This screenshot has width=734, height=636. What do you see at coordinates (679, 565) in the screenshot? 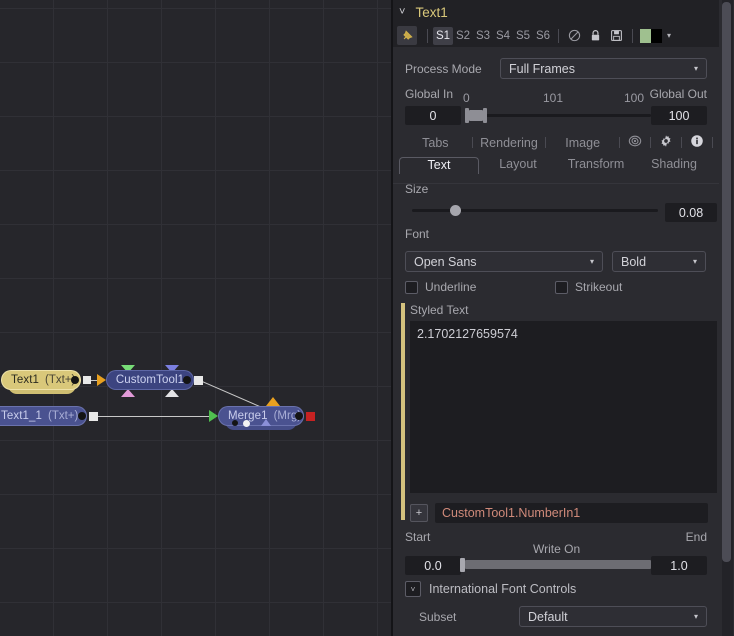
I see `write-on-end-input: 1.0` at bounding box center [679, 565].